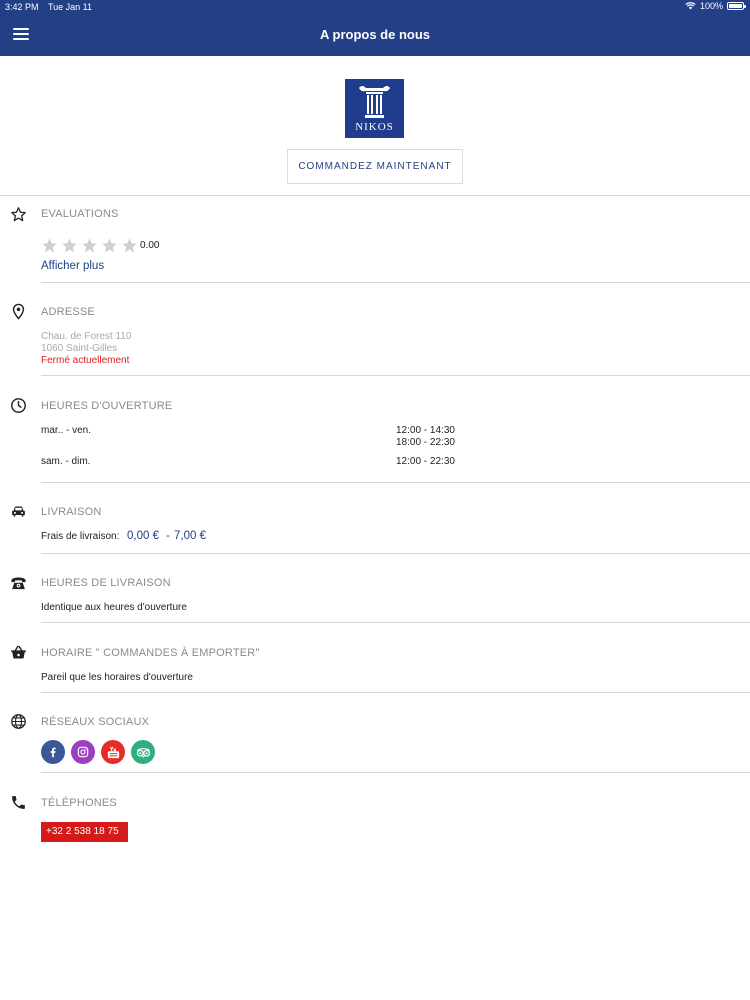 This screenshot has height=1000, width=750. What do you see at coordinates (86, 336) in the screenshot?
I see `address-line1: Chau. de Forest 110` at bounding box center [86, 336].